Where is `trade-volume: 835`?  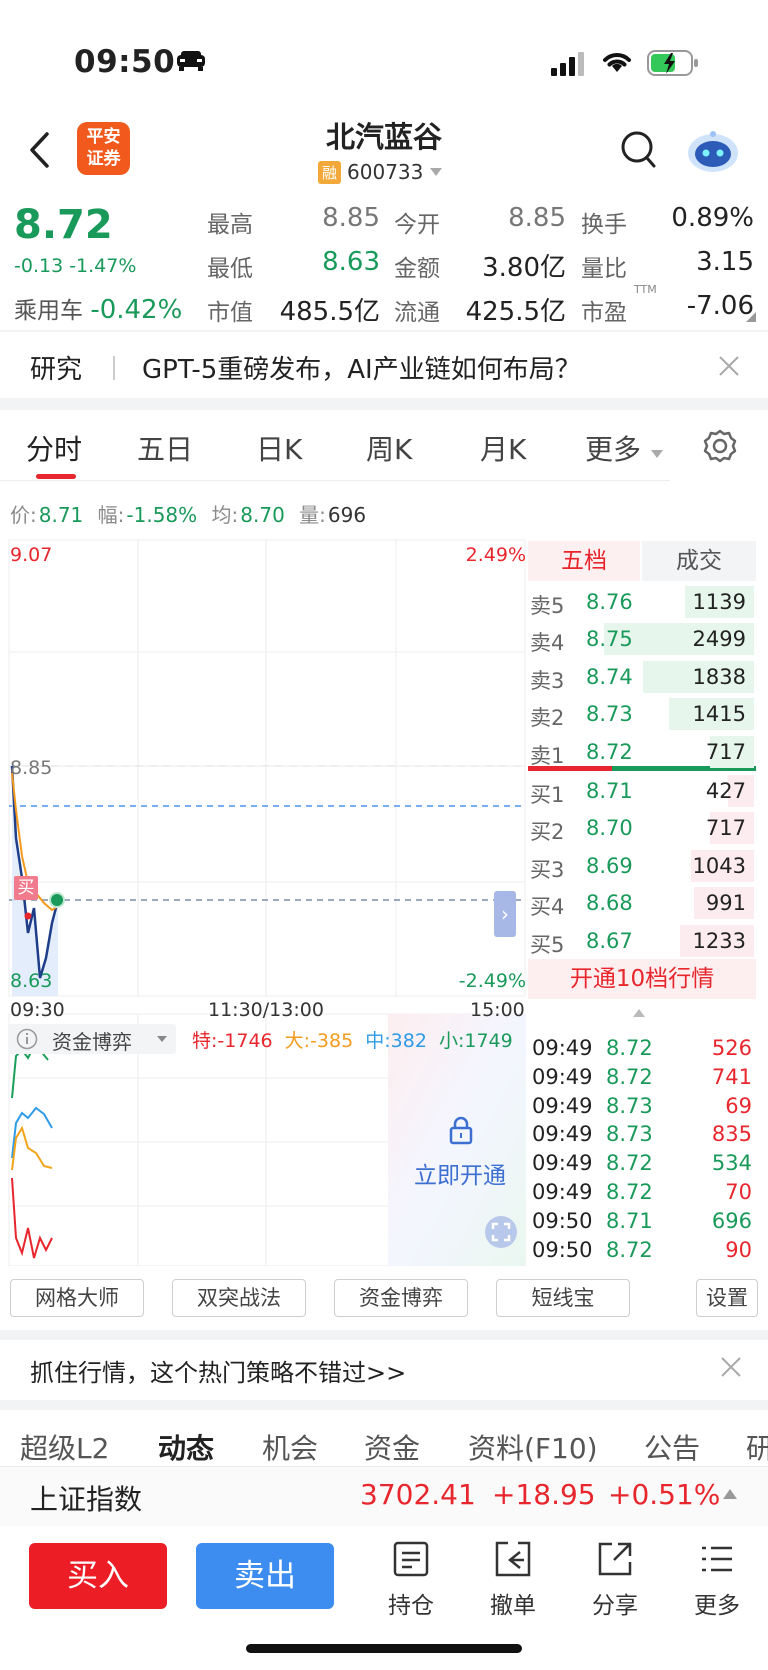 trade-volume: 835 is located at coordinates (731, 1134).